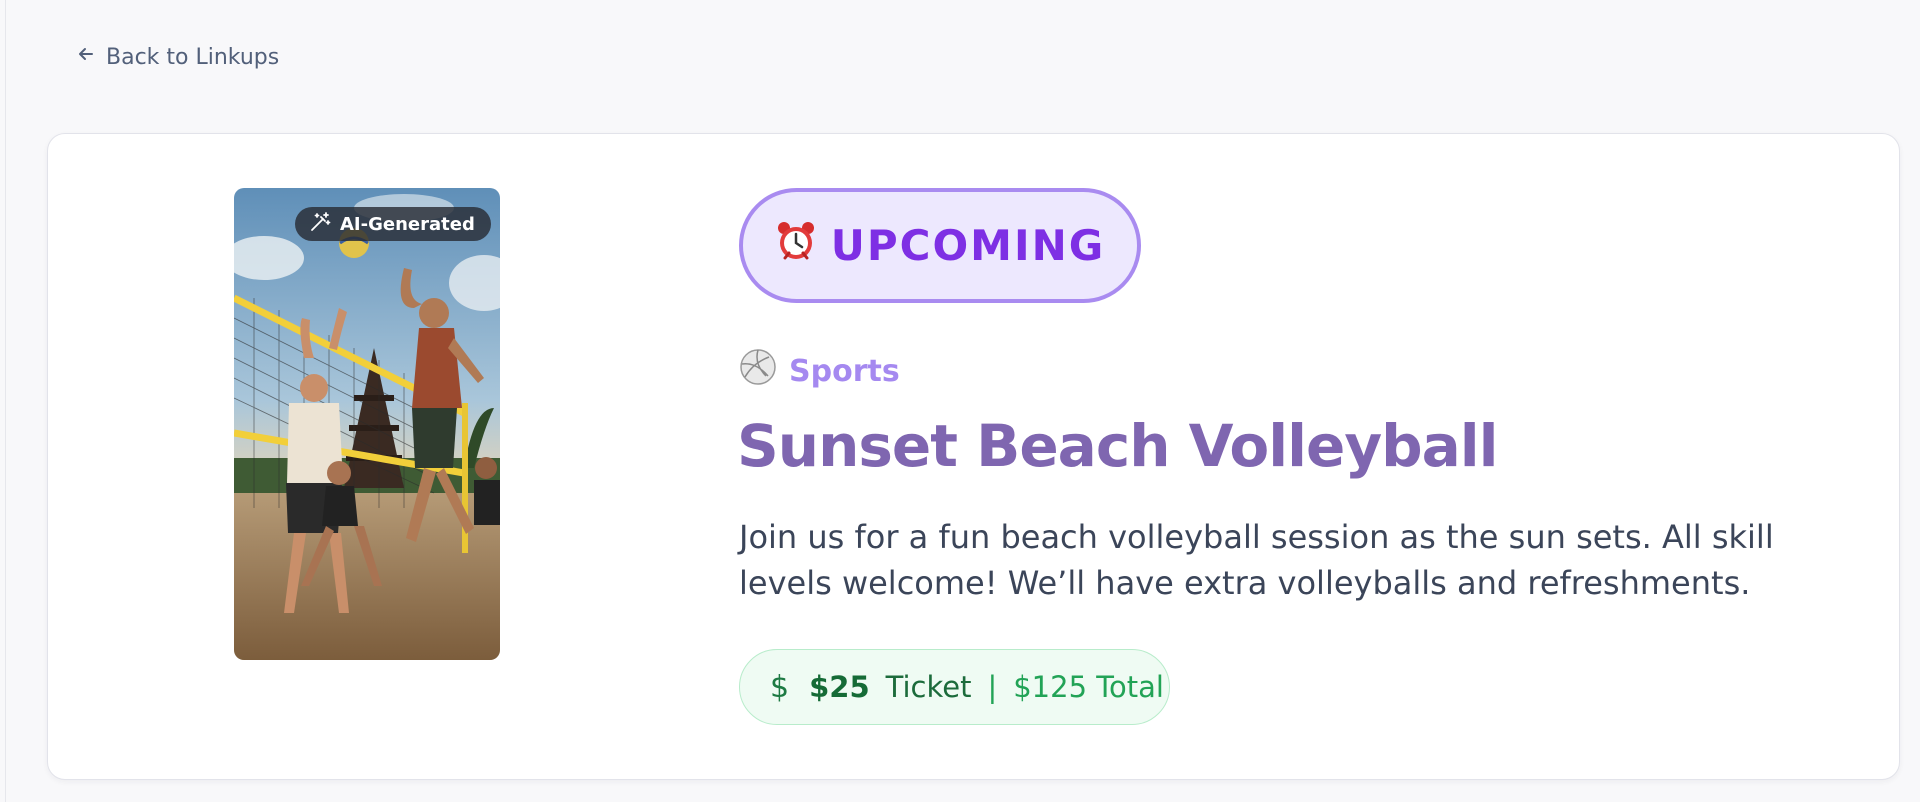 The height and width of the screenshot is (802, 1920). I want to click on ai-generated-badge: AI-Generated, so click(393, 224).